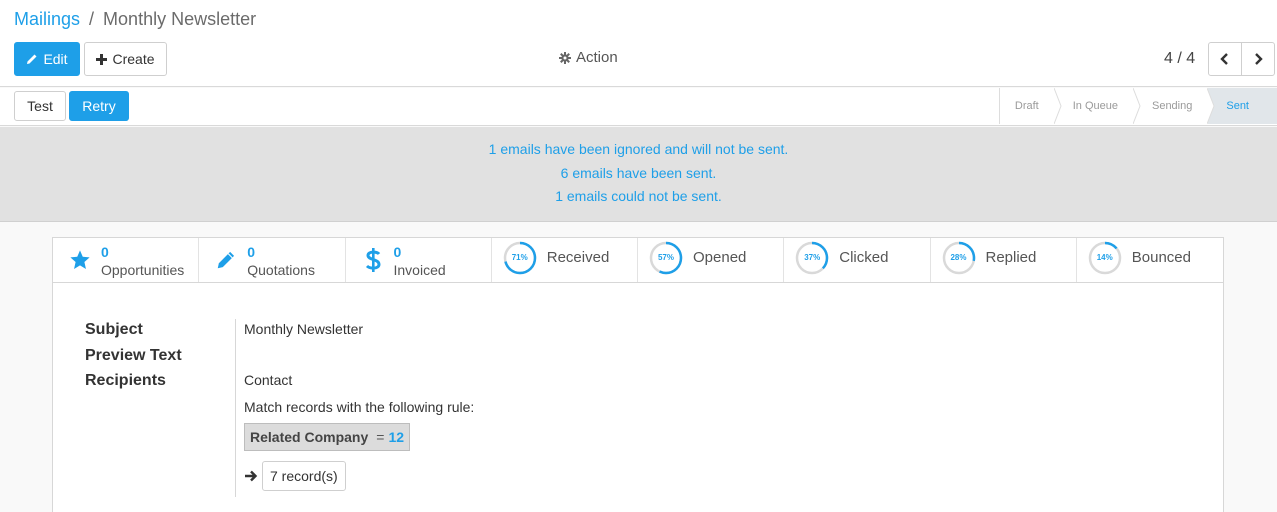 This screenshot has height=512, width=1277. I want to click on records-row: 7 record(s), so click(295, 476).